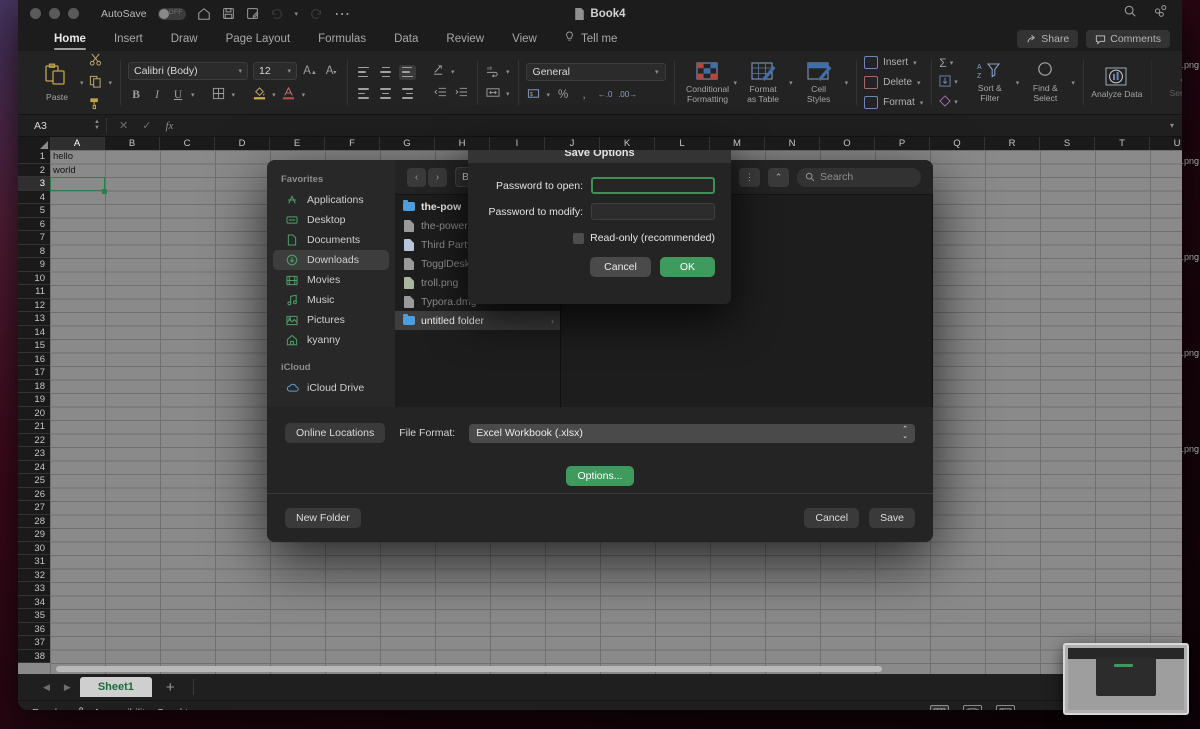 The height and width of the screenshot is (729, 1200). Describe the element at coordinates (1032, 708) in the screenshot. I see `zoom-out-button: −` at that location.